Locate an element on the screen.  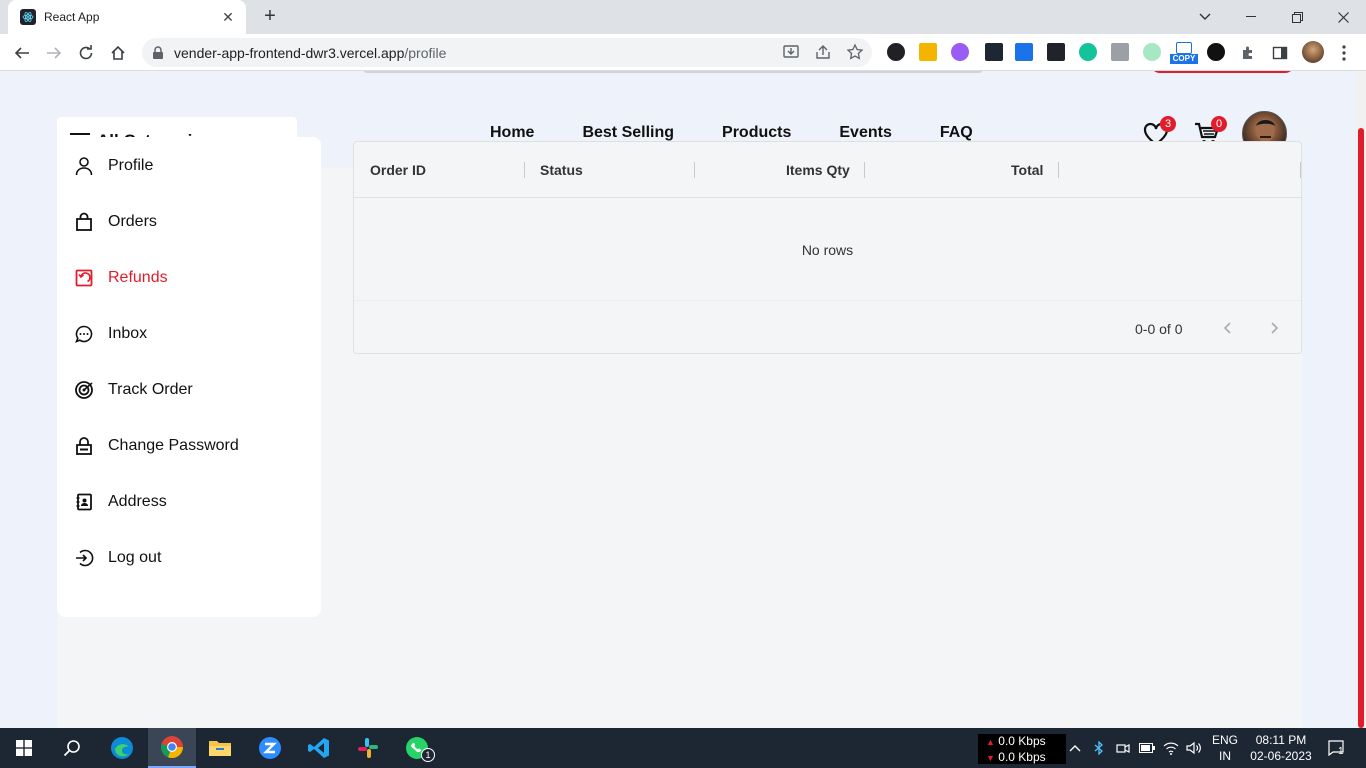
forward-arrow-icon is located at coordinates (54, 53).